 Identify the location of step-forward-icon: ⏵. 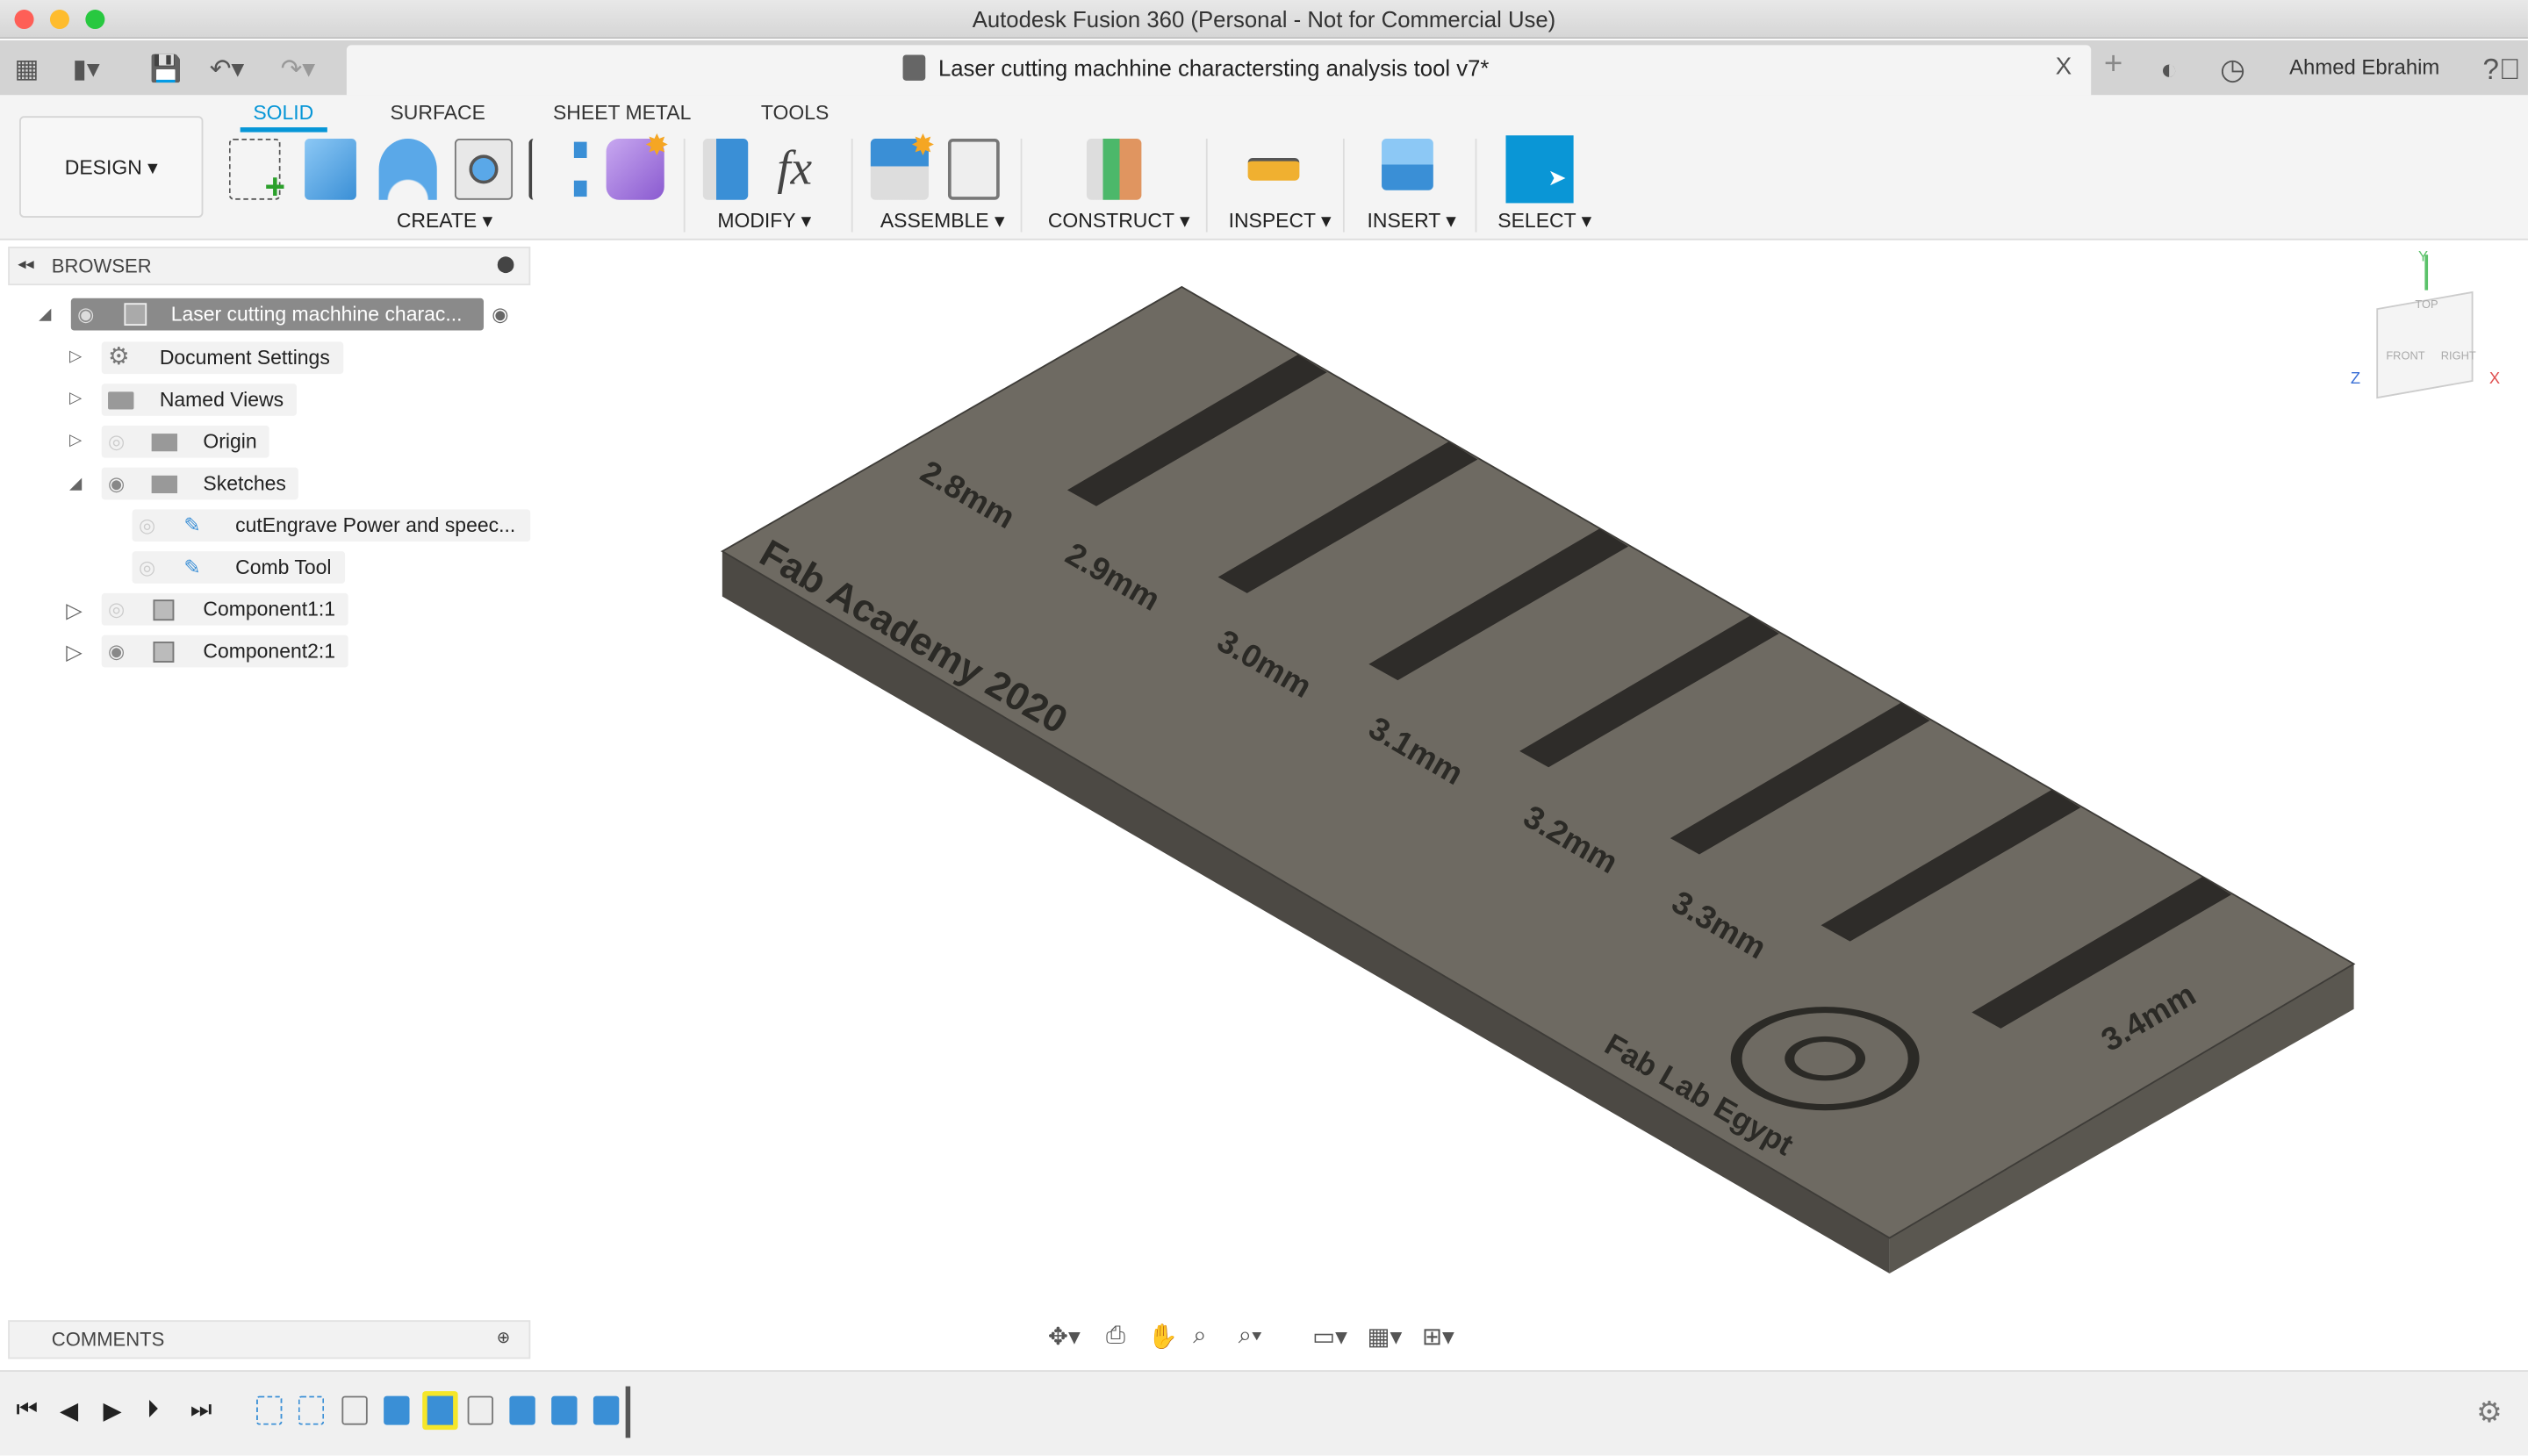
(153, 1410).